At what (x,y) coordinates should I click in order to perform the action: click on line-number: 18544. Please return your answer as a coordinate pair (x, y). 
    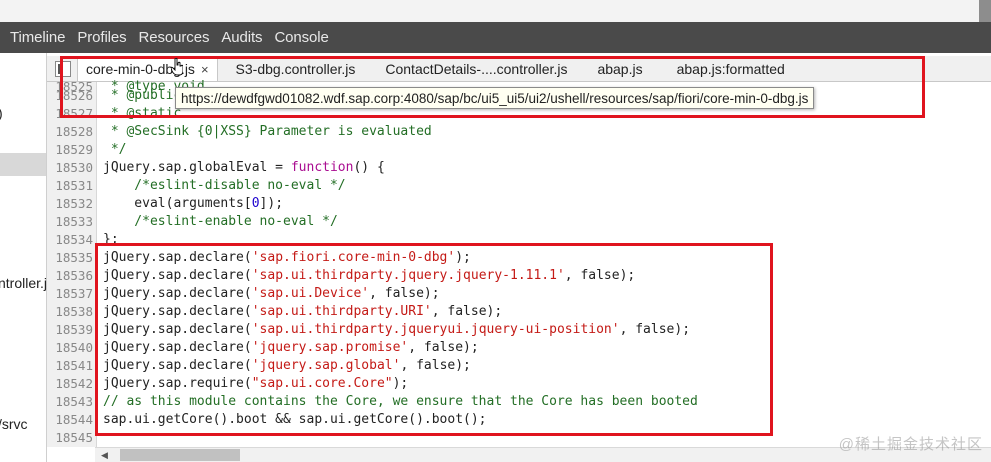
    Looking at the image, I should click on (74, 419).